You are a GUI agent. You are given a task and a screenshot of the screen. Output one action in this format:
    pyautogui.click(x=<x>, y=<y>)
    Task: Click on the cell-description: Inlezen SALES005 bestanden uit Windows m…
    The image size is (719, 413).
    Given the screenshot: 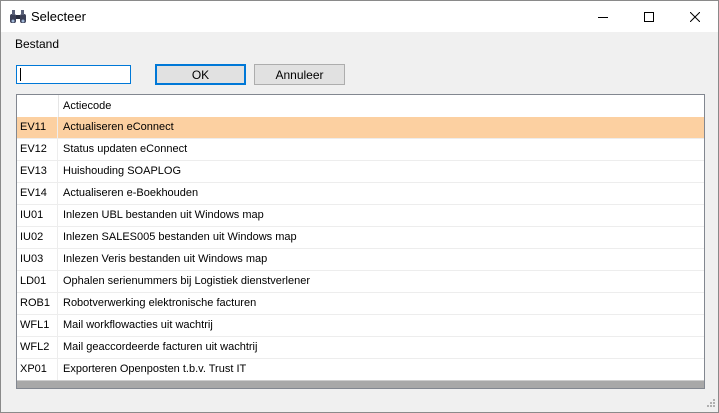 What is the action you would take?
    pyautogui.click(x=180, y=237)
    